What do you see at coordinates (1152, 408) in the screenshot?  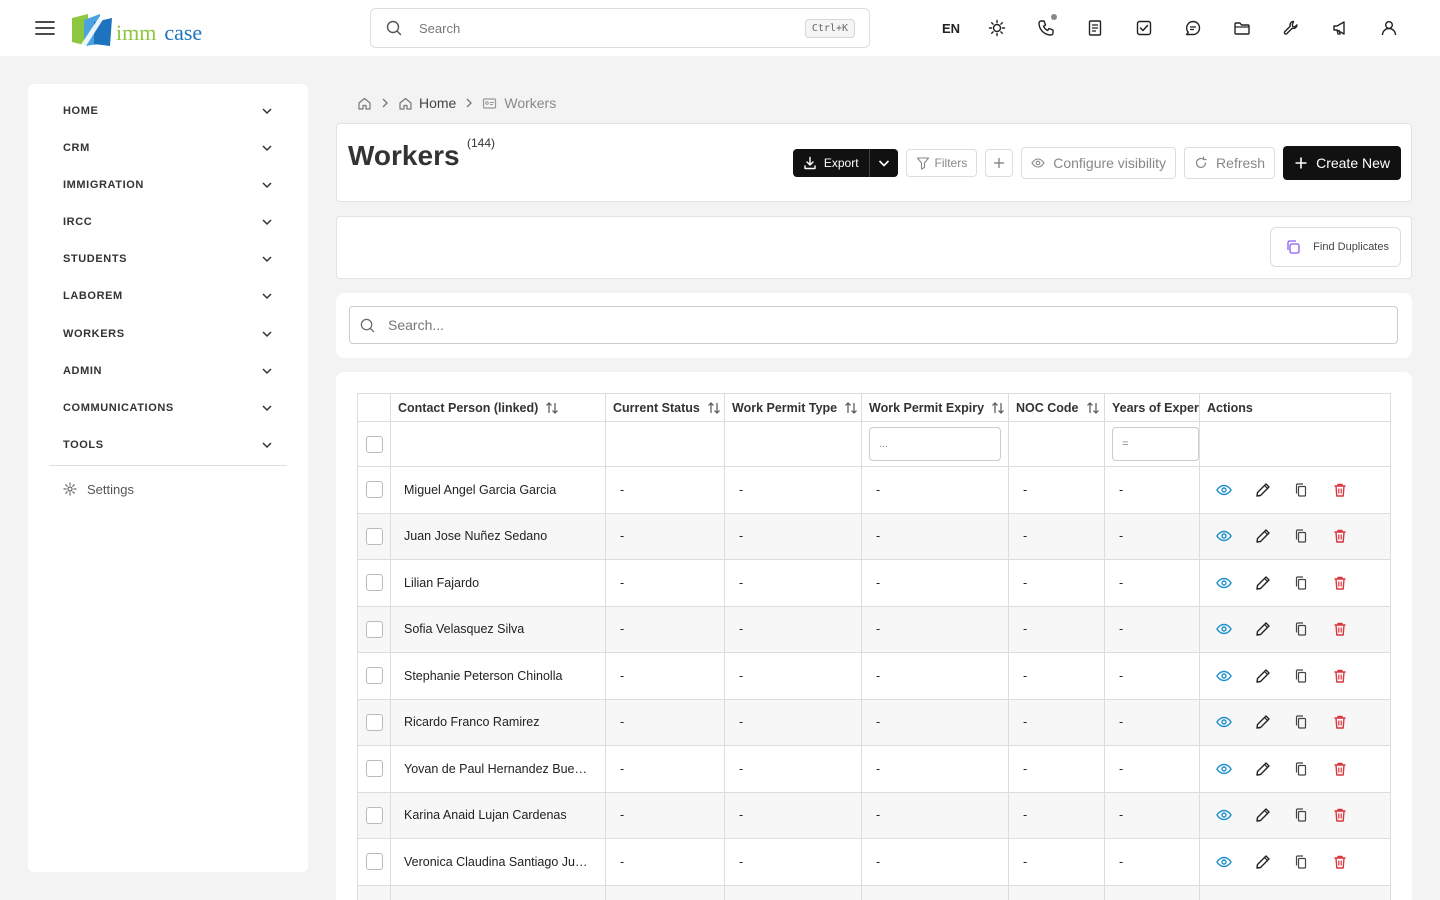 I see `column-header-years-of-experience: Years of Experi` at bounding box center [1152, 408].